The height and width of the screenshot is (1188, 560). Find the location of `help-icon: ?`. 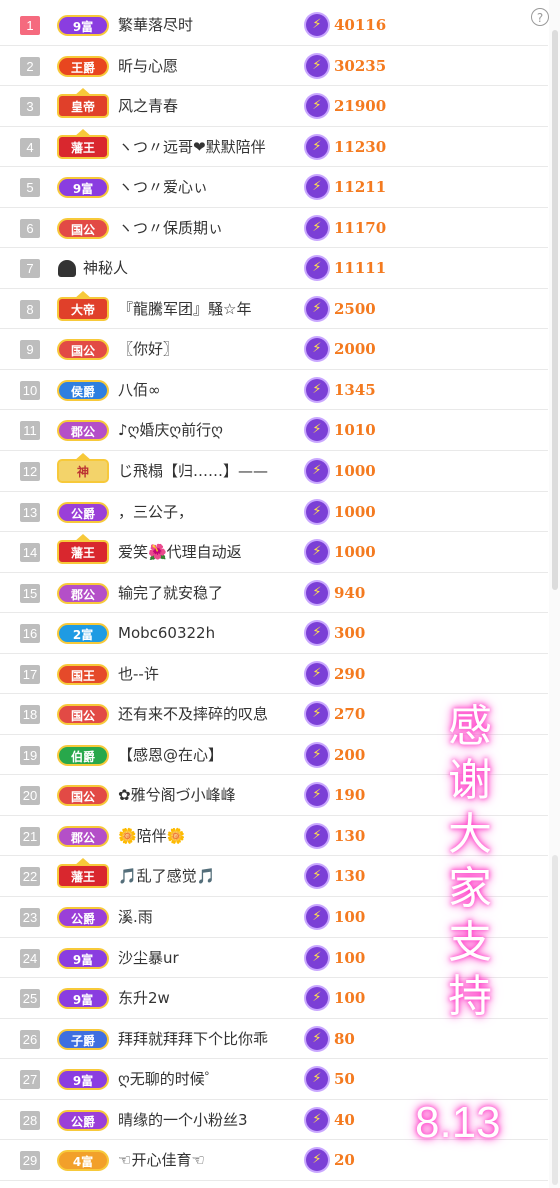

help-icon: ? is located at coordinates (540, 17).